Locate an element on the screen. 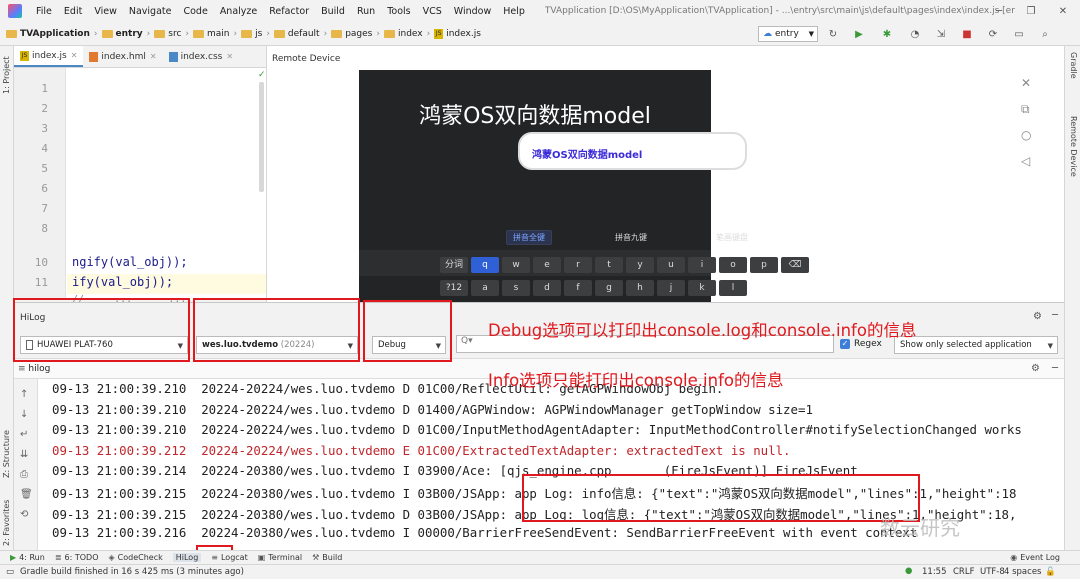  trash-icon: 🗑 is located at coordinates (26, 494).